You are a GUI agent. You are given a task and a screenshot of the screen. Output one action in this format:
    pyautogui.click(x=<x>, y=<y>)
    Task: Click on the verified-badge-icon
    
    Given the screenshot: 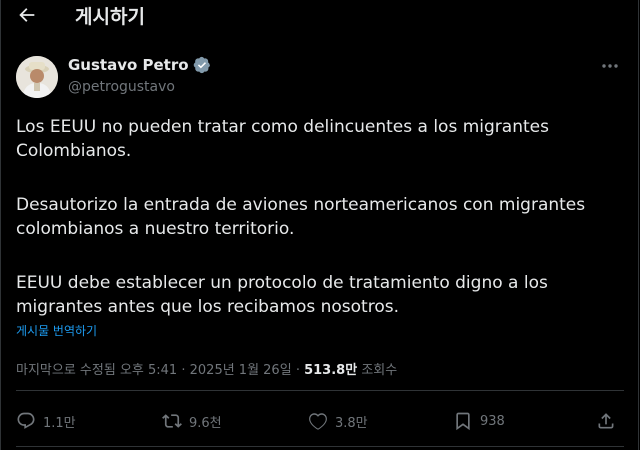 What is the action you would take?
    pyautogui.click(x=201, y=65)
    